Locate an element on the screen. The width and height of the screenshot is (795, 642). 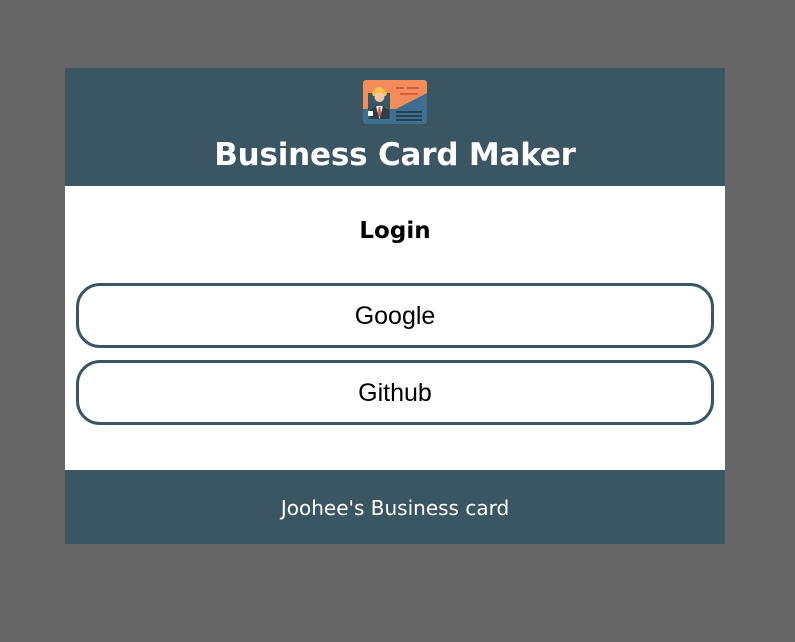
google-login-button: Google is located at coordinates (395, 315).